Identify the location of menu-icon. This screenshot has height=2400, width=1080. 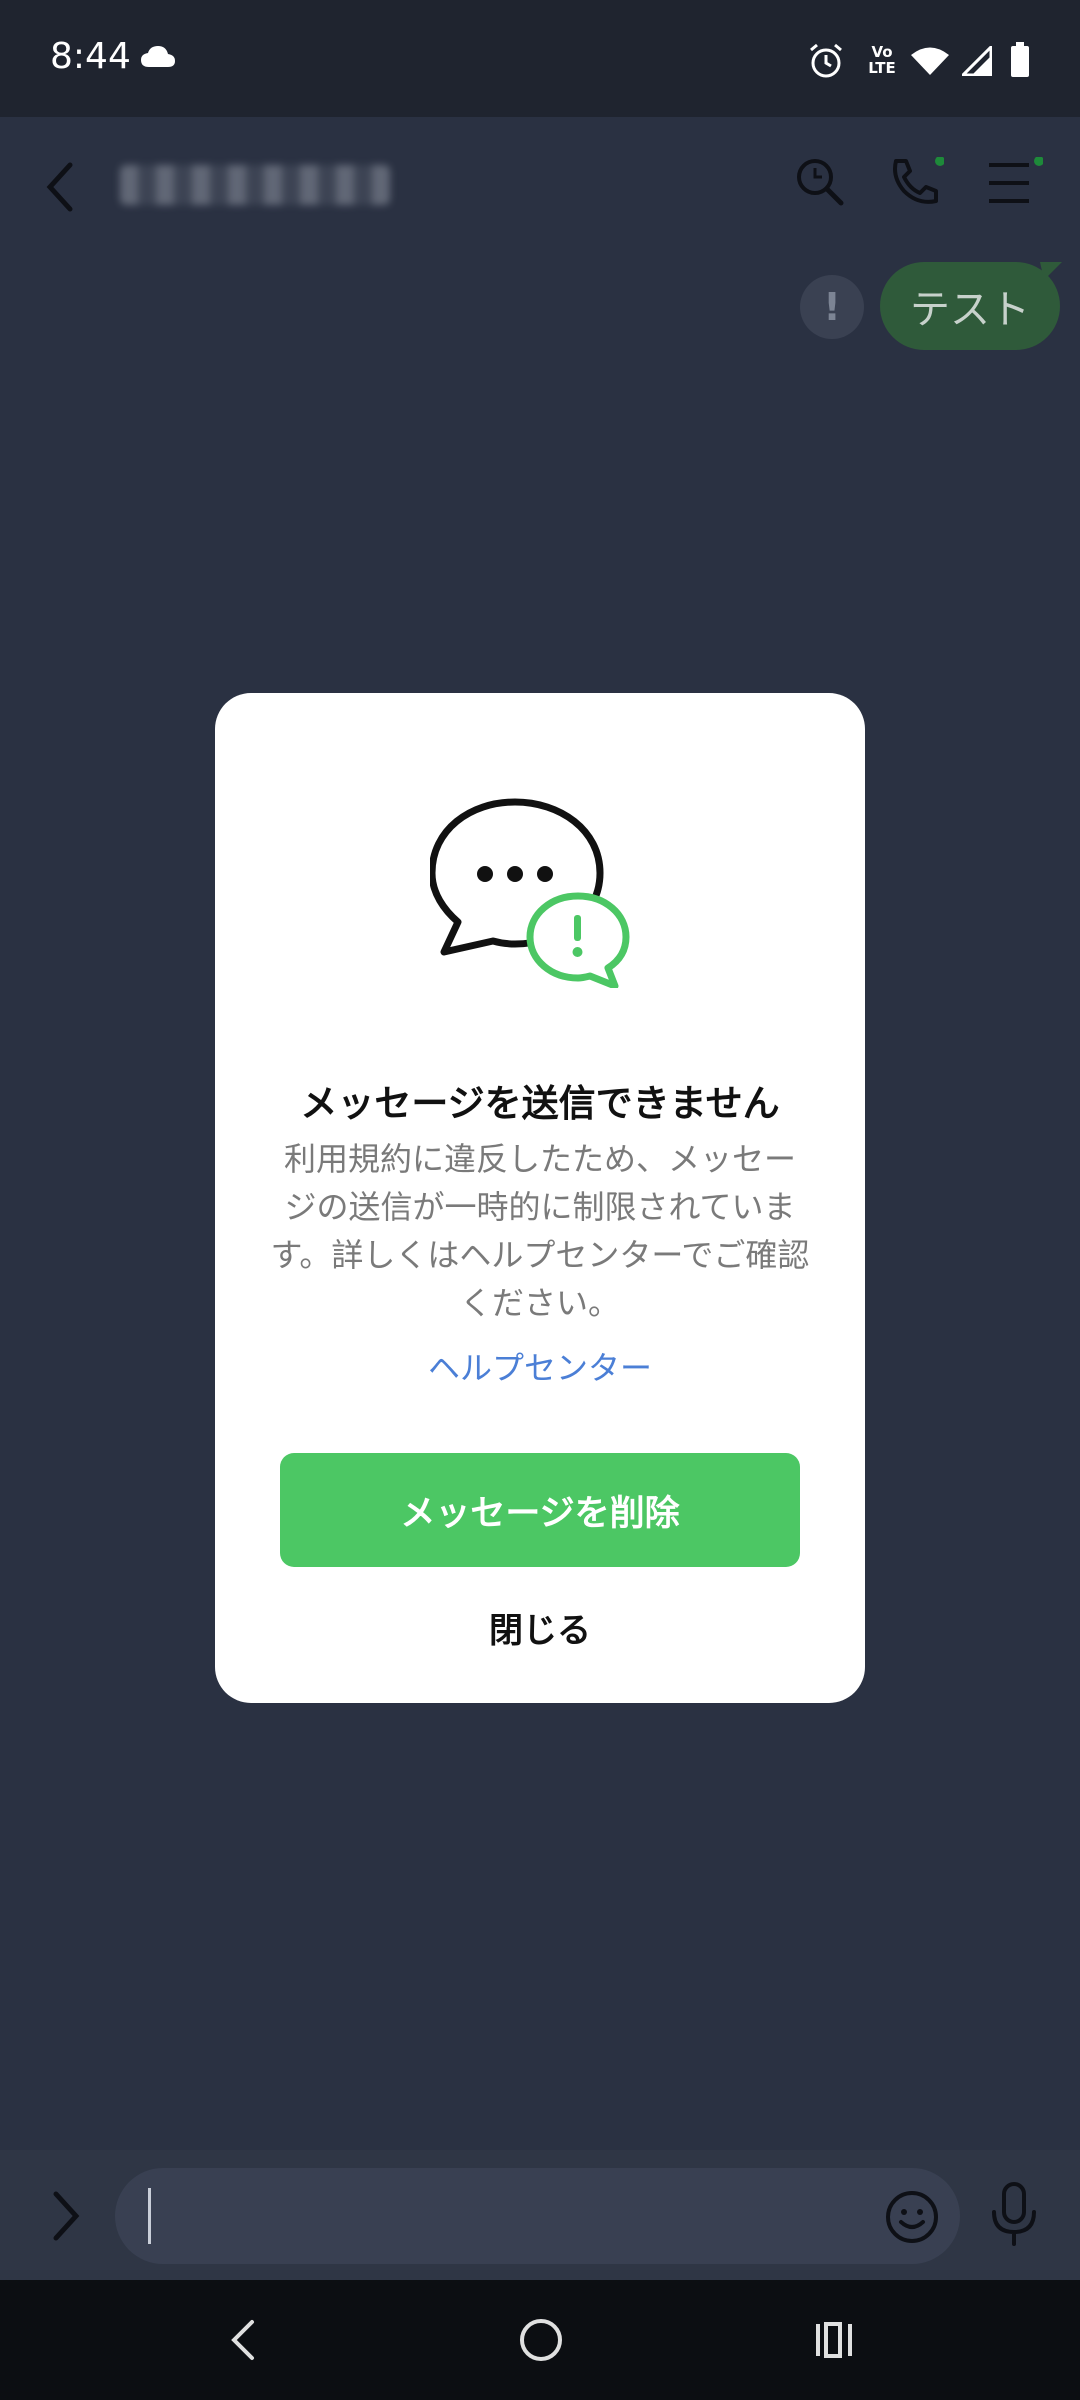
(1014, 182).